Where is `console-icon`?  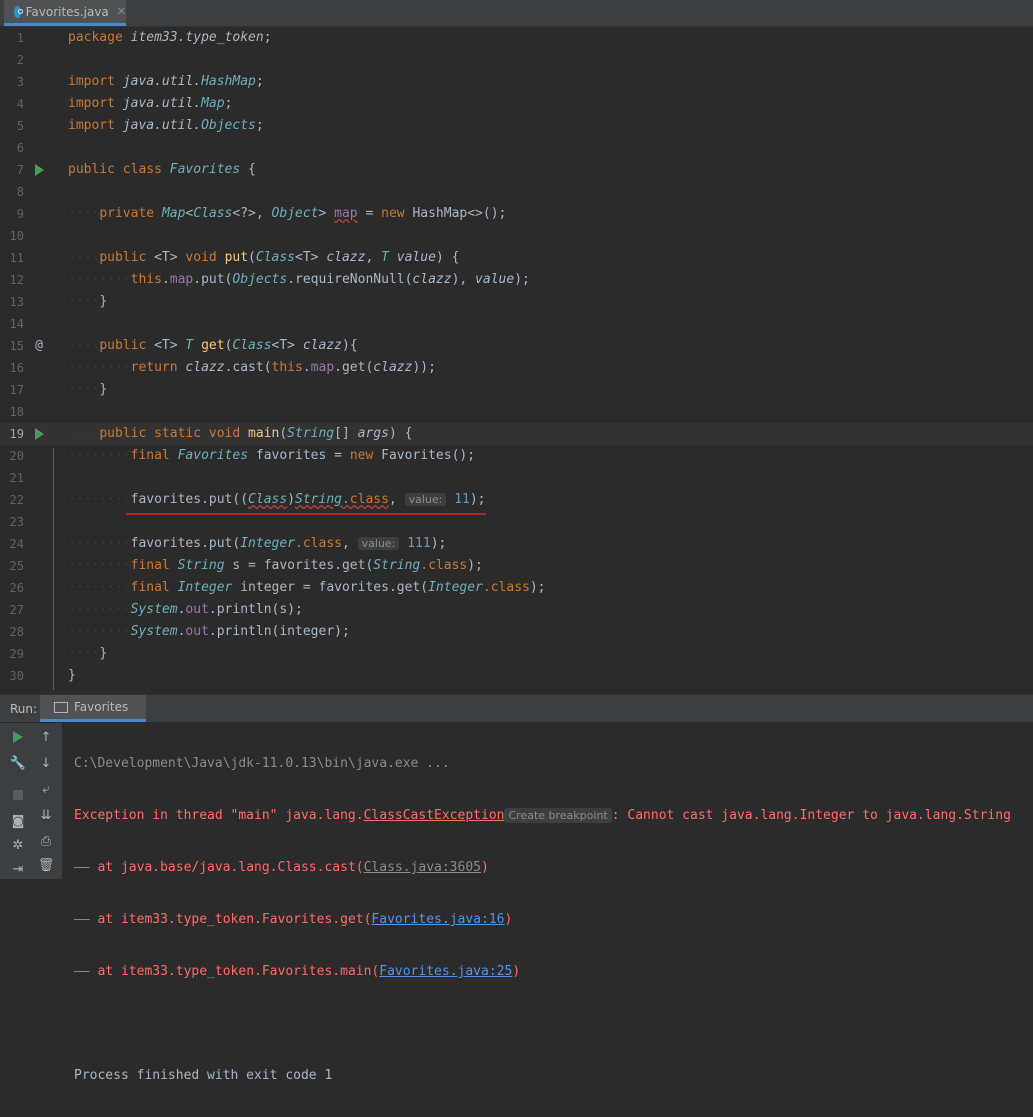 console-icon is located at coordinates (61, 707).